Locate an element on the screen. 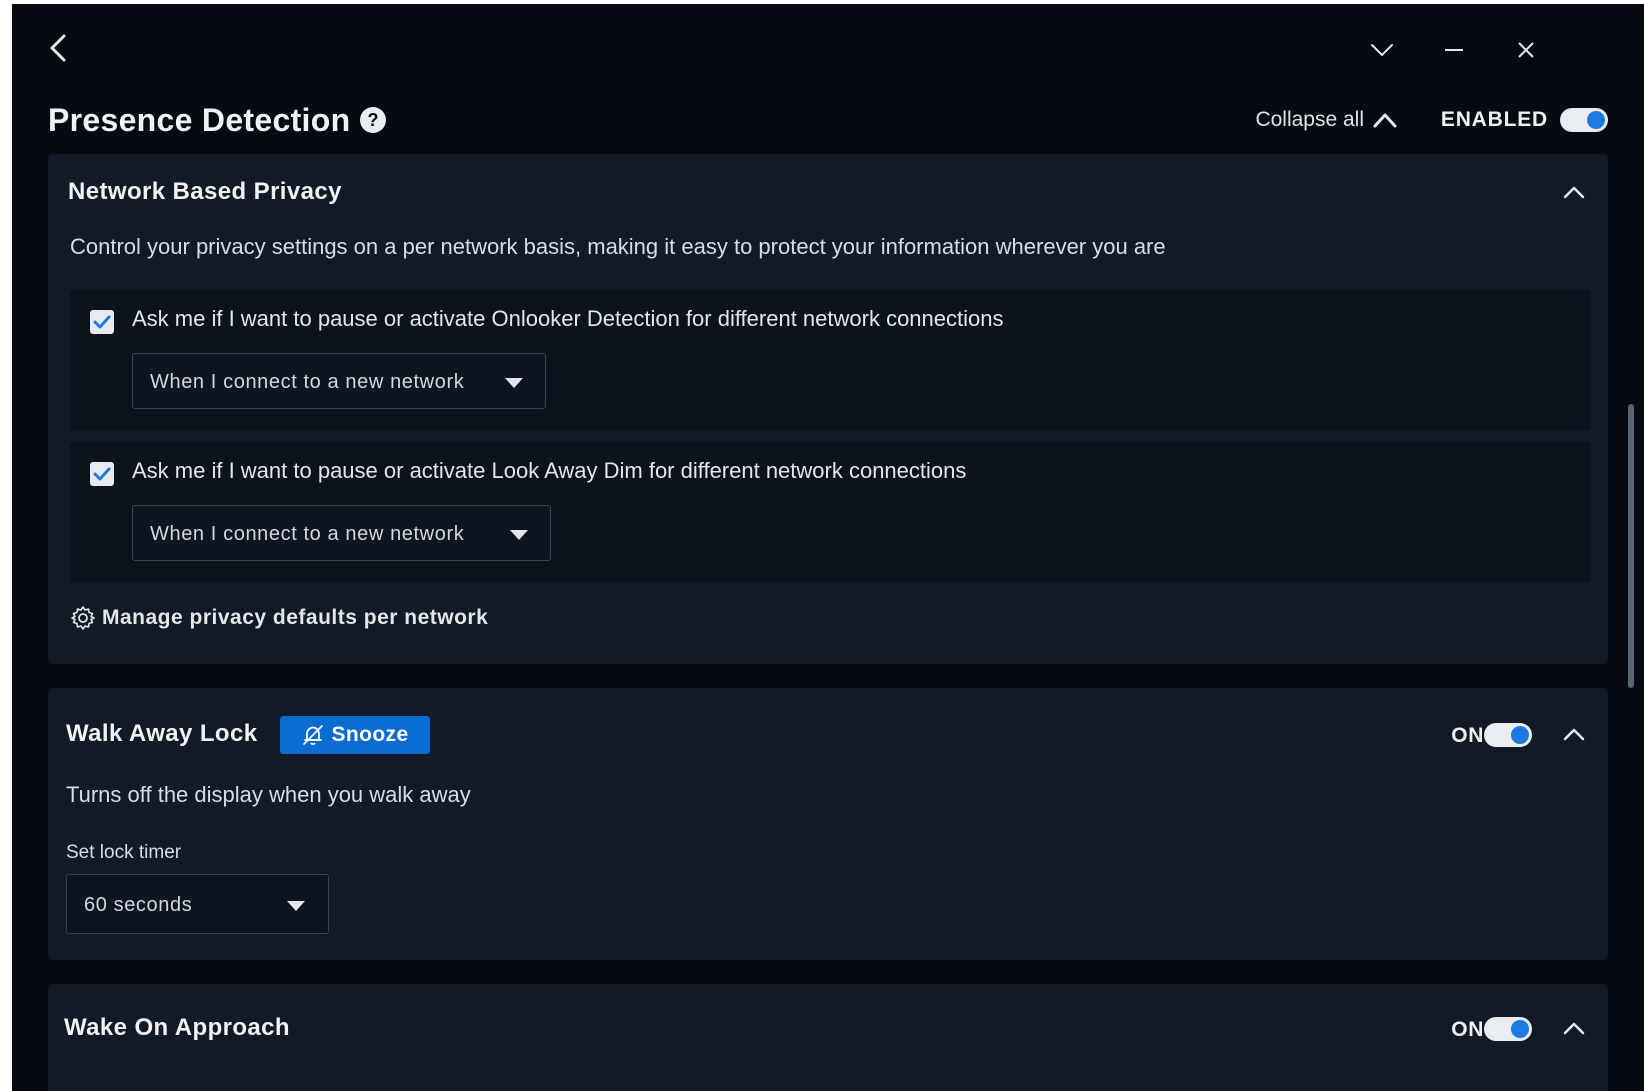 The image size is (1644, 1091). look-away-network-dropdown: When I connect to a new network is located at coordinates (341, 533).